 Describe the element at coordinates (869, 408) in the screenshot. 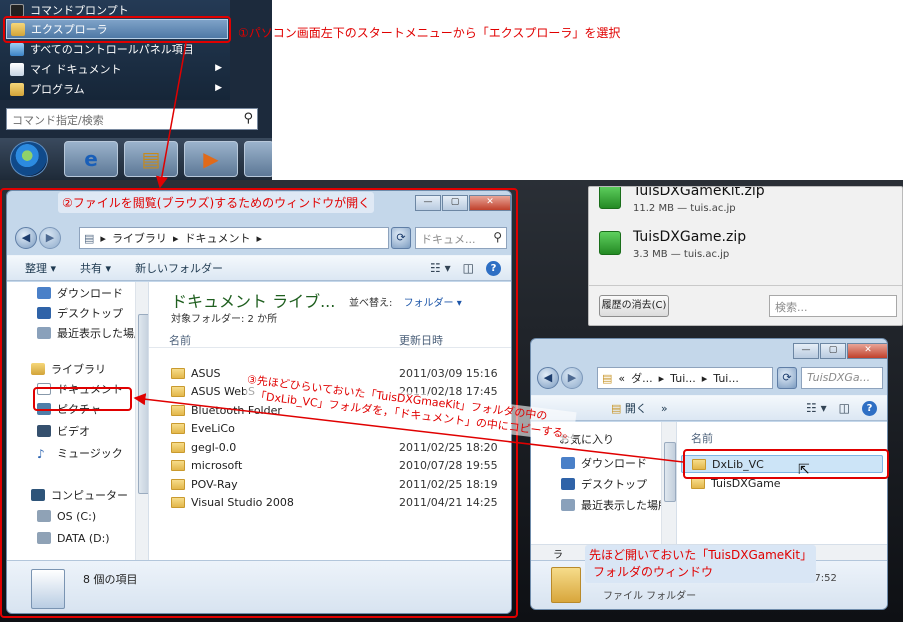

I see `help-icon: ?` at that location.